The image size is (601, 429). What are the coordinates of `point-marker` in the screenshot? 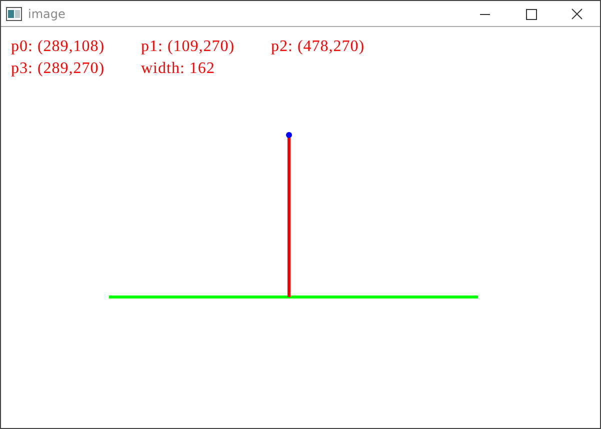 It's located at (289, 135).